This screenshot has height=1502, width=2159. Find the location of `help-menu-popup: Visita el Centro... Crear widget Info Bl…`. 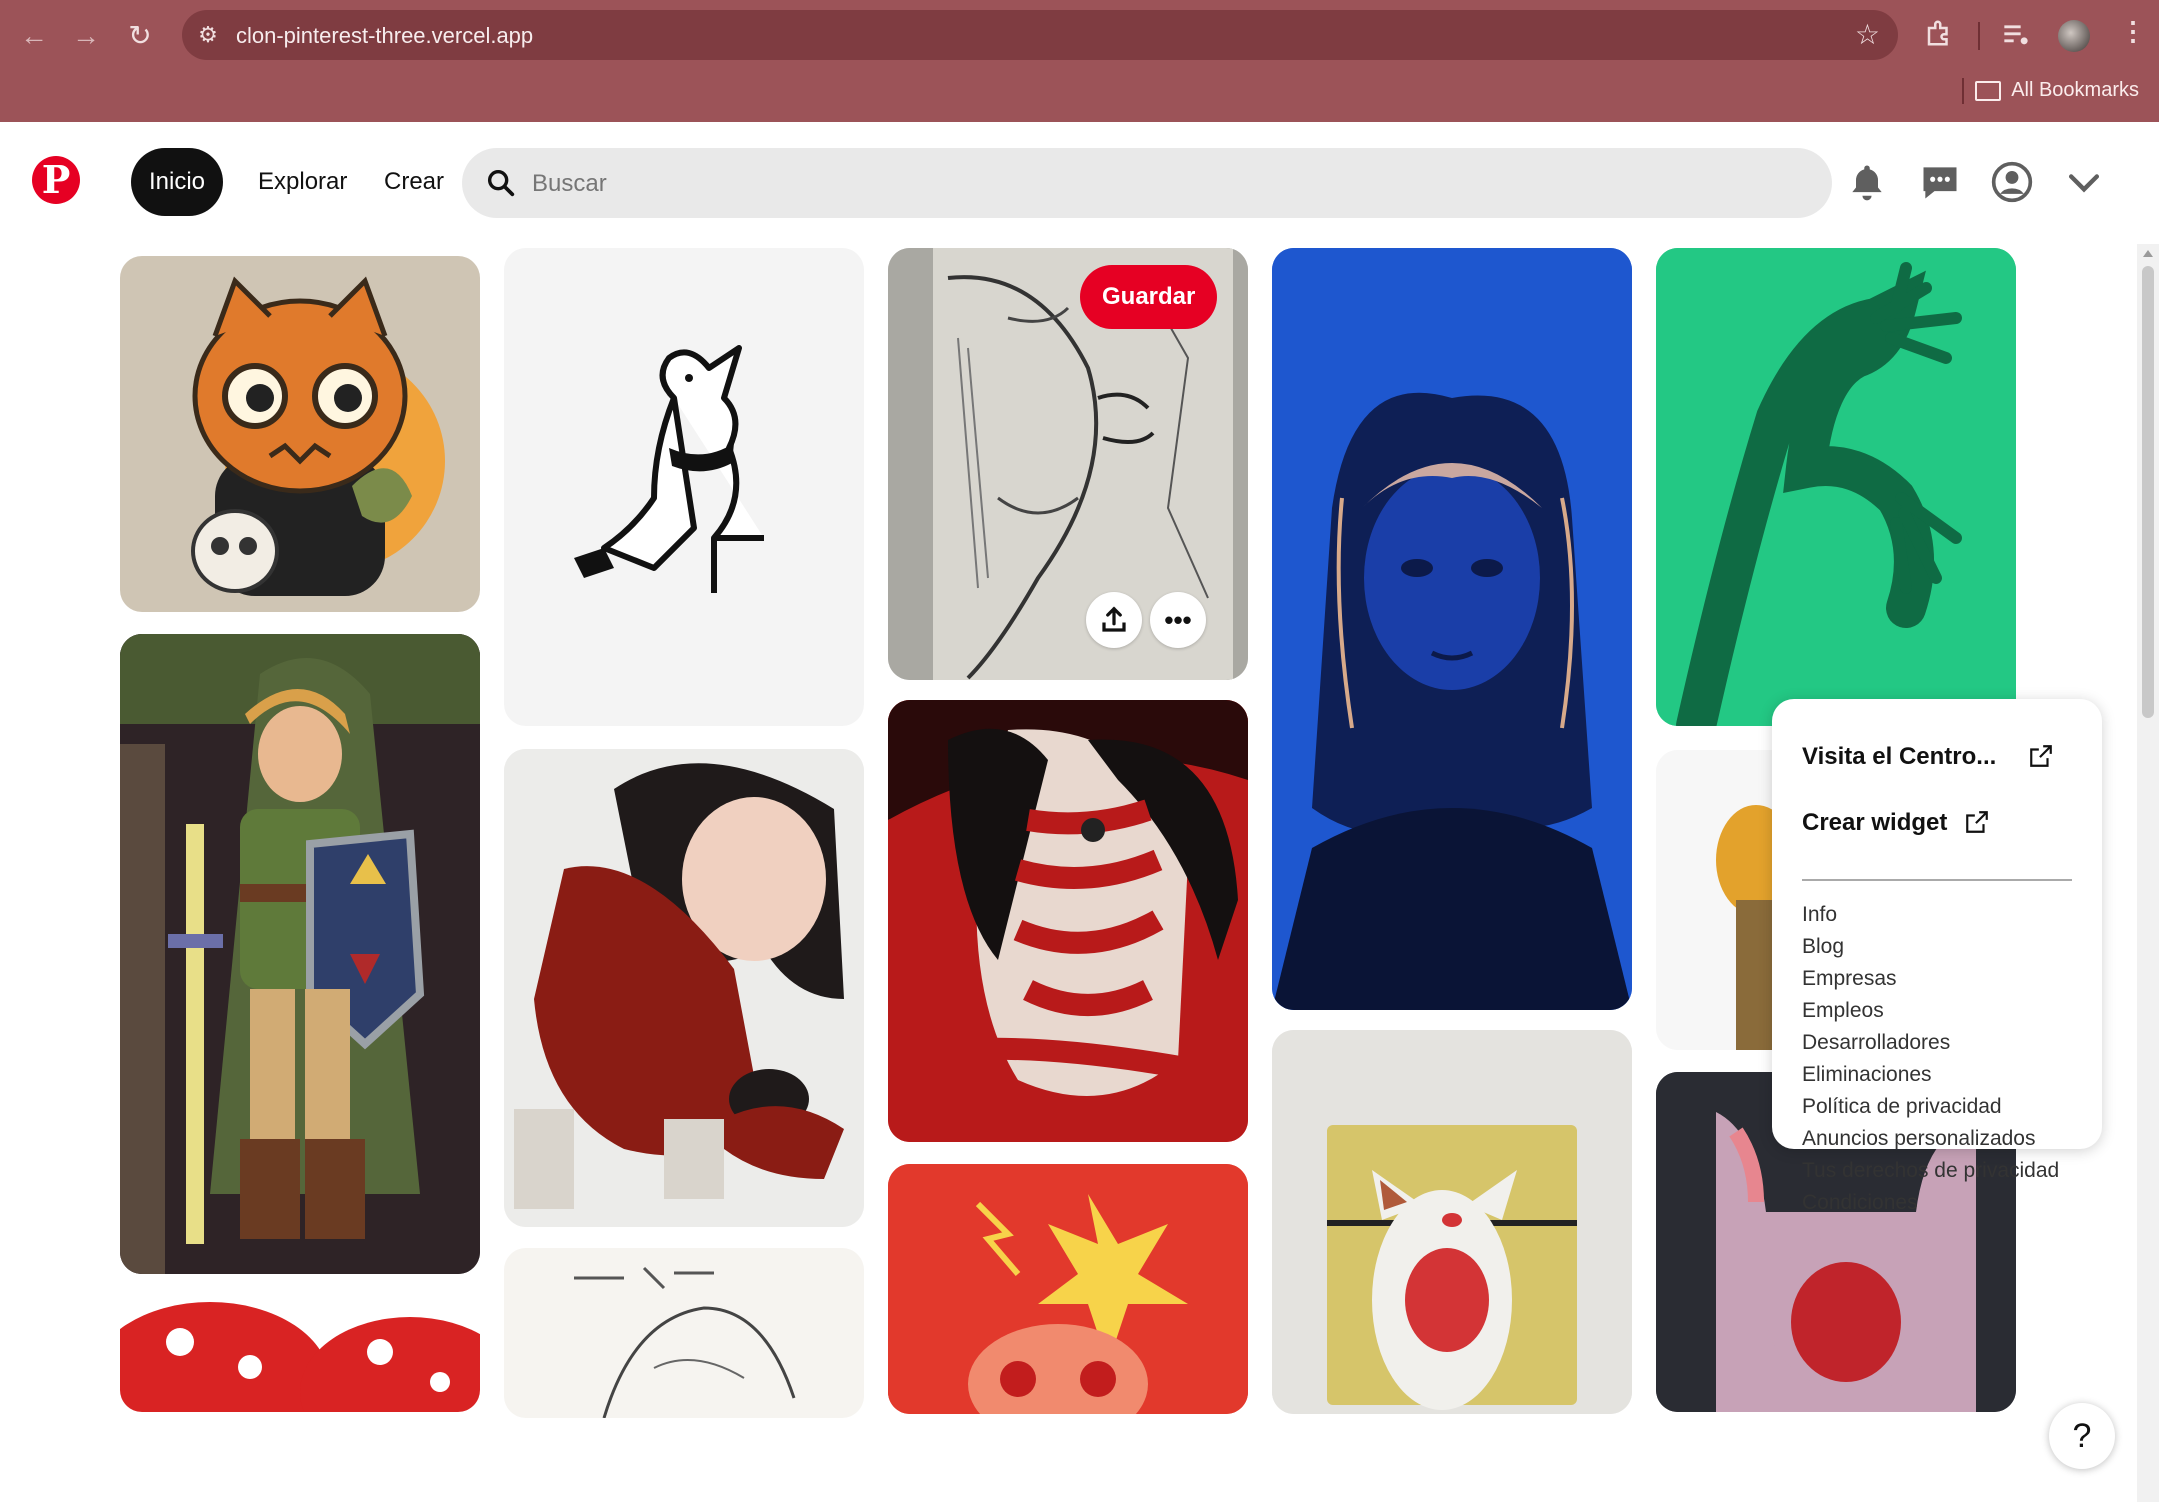

help-menu-popup: Visita el Centro... Crear widget Info Bl… is located at coordinates (1937, 956).